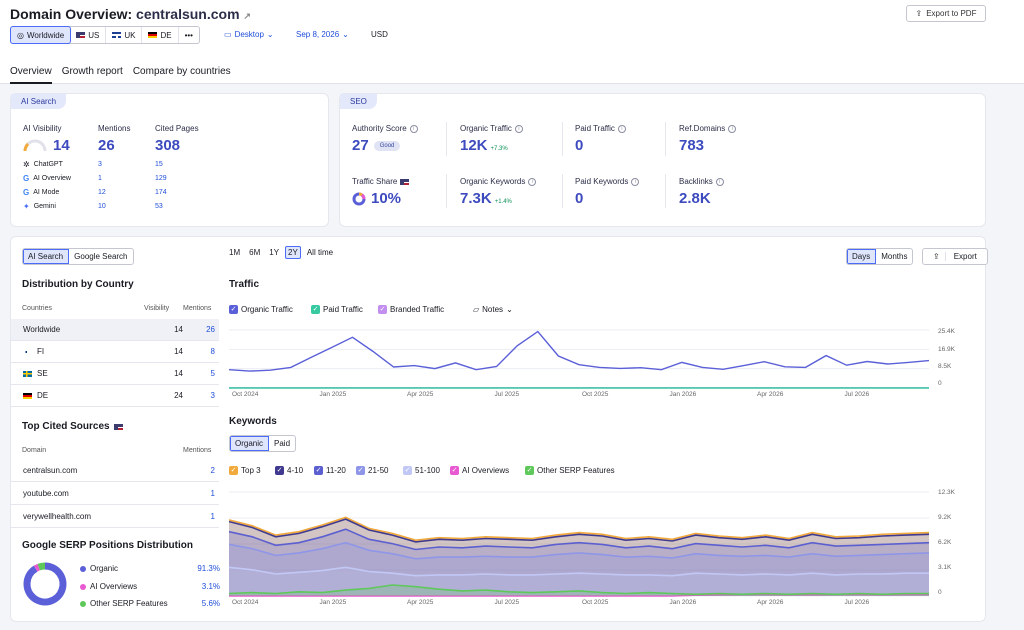 The image size is (1024, 630). Describe the element at coordinates (203, 470) in the screenshot. I see `source-mentions: 2` at that location.